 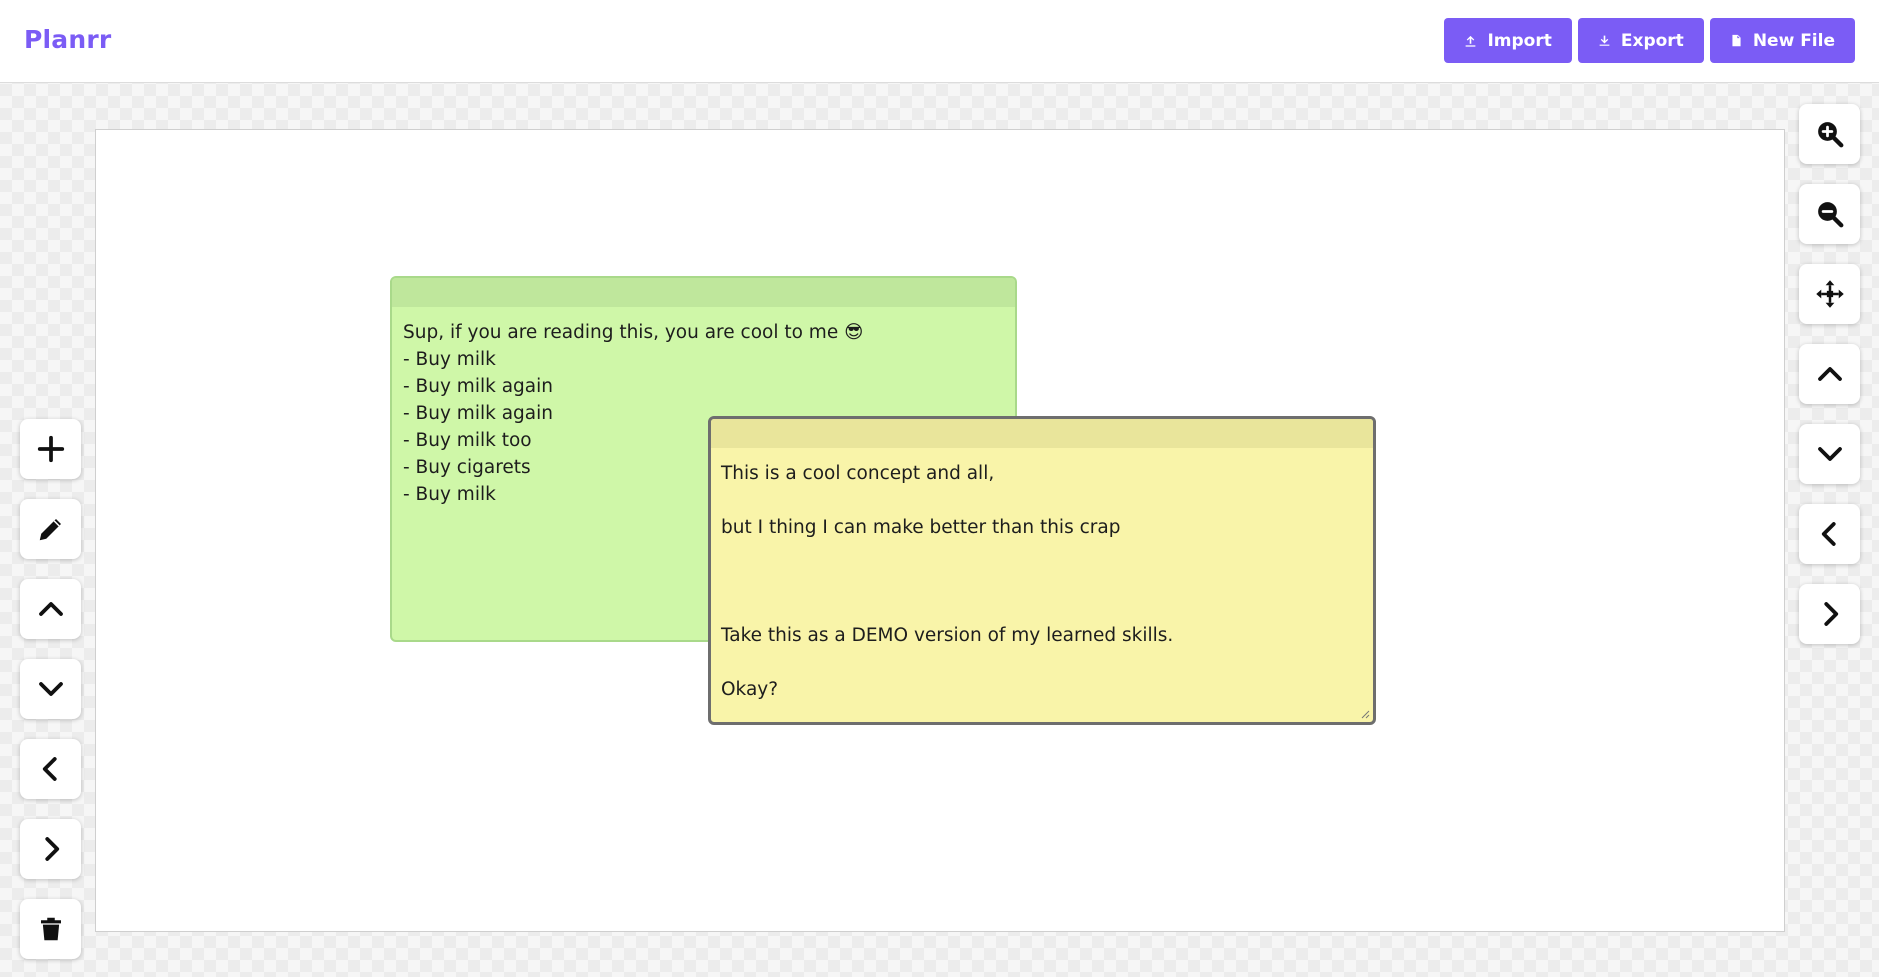 I want to click on pan-down-button, so click(x=1829, y=454).